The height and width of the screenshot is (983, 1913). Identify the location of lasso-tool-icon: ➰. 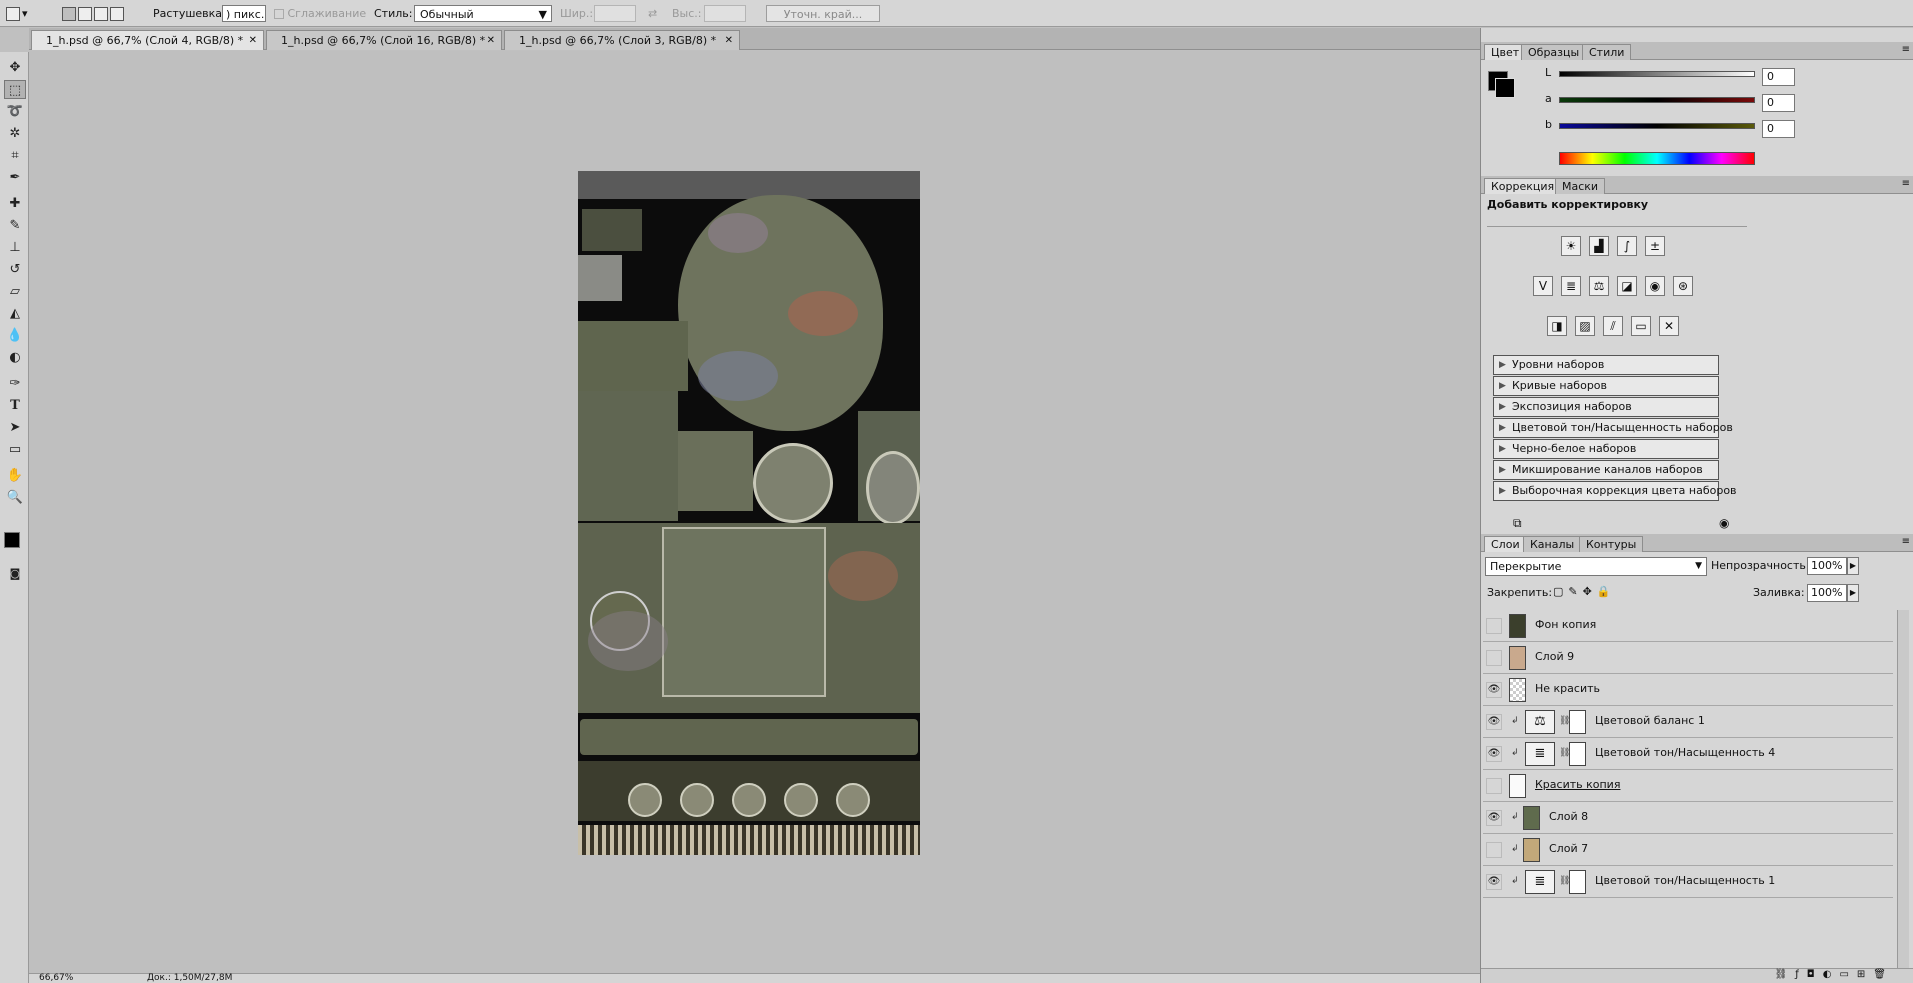
(15, 111).